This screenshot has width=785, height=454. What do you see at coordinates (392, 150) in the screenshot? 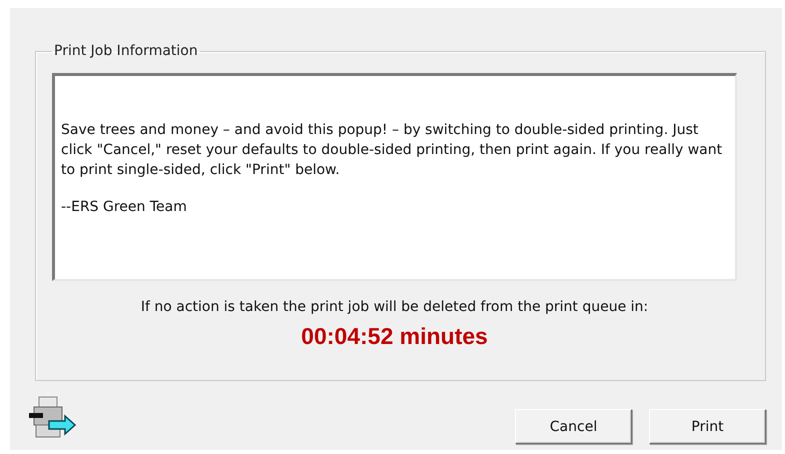
I see `message-text: Save trees and money – and avoid this popup! – by switching to double-sided printing. Just click "Cancel," reset your defaults to double-sided printing, then print again. If you really want to print single-sided, click "Print" below.` at bounding box center [392, 150].